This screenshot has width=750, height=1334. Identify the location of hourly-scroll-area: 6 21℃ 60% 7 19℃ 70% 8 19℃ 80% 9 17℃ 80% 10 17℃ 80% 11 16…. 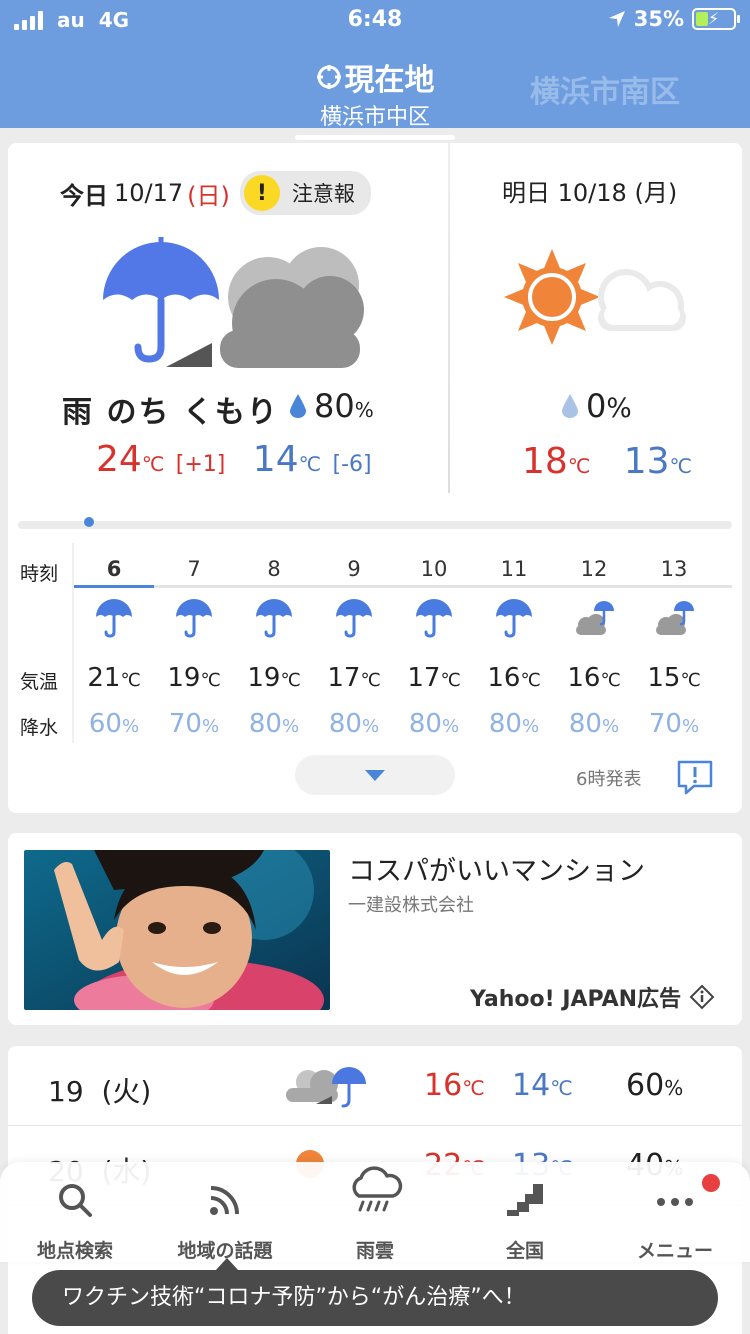
(402, 643).